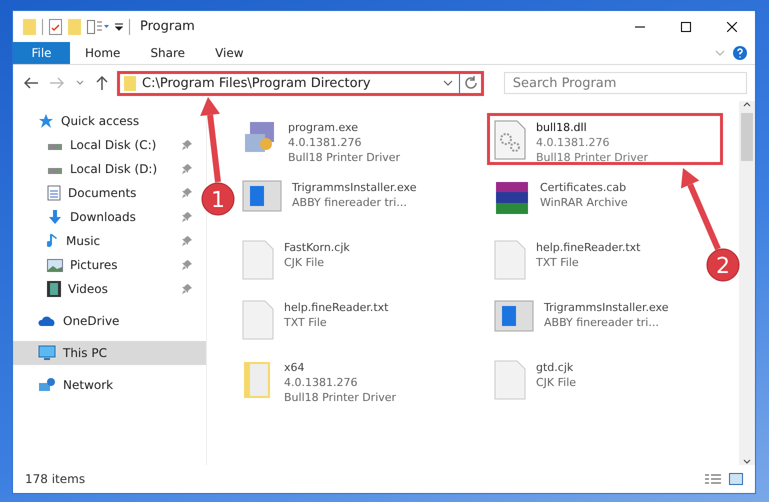  Describe the element at coordinates (736, 479) in the screenshot. I see `thumbnails-view-icon` at that location.